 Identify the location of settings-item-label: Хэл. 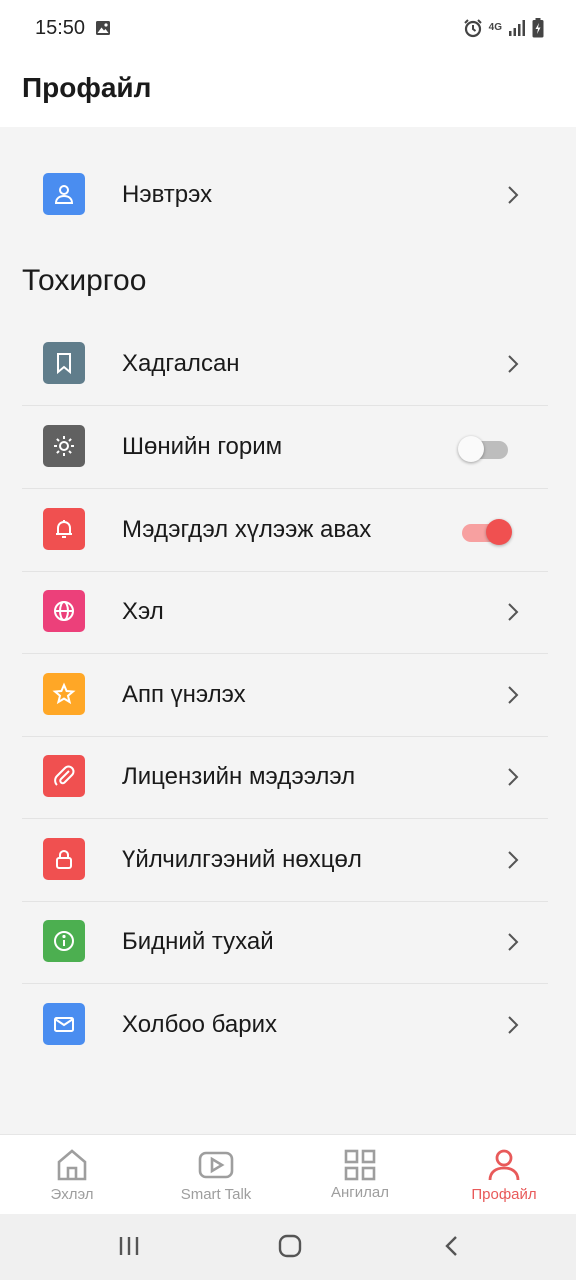
(143, 611).